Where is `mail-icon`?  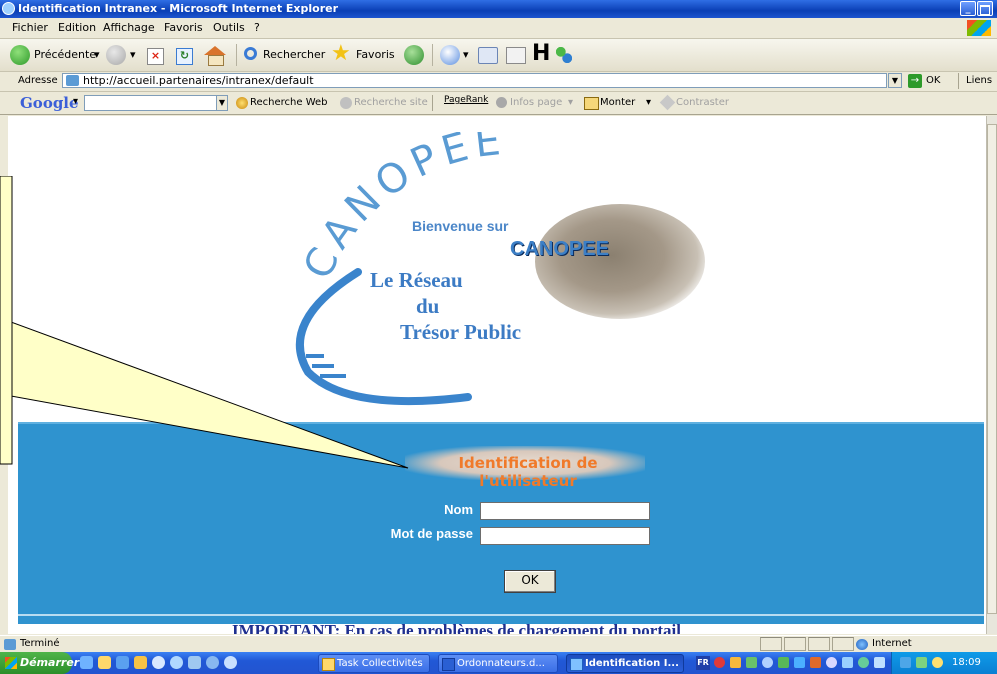 mail-icon is located at coordinates (450, 55).